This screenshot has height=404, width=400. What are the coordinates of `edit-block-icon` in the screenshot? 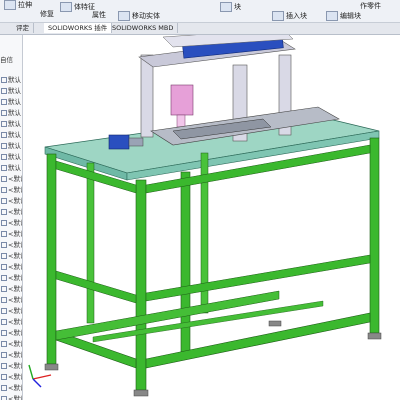 It's located at (332, 16).